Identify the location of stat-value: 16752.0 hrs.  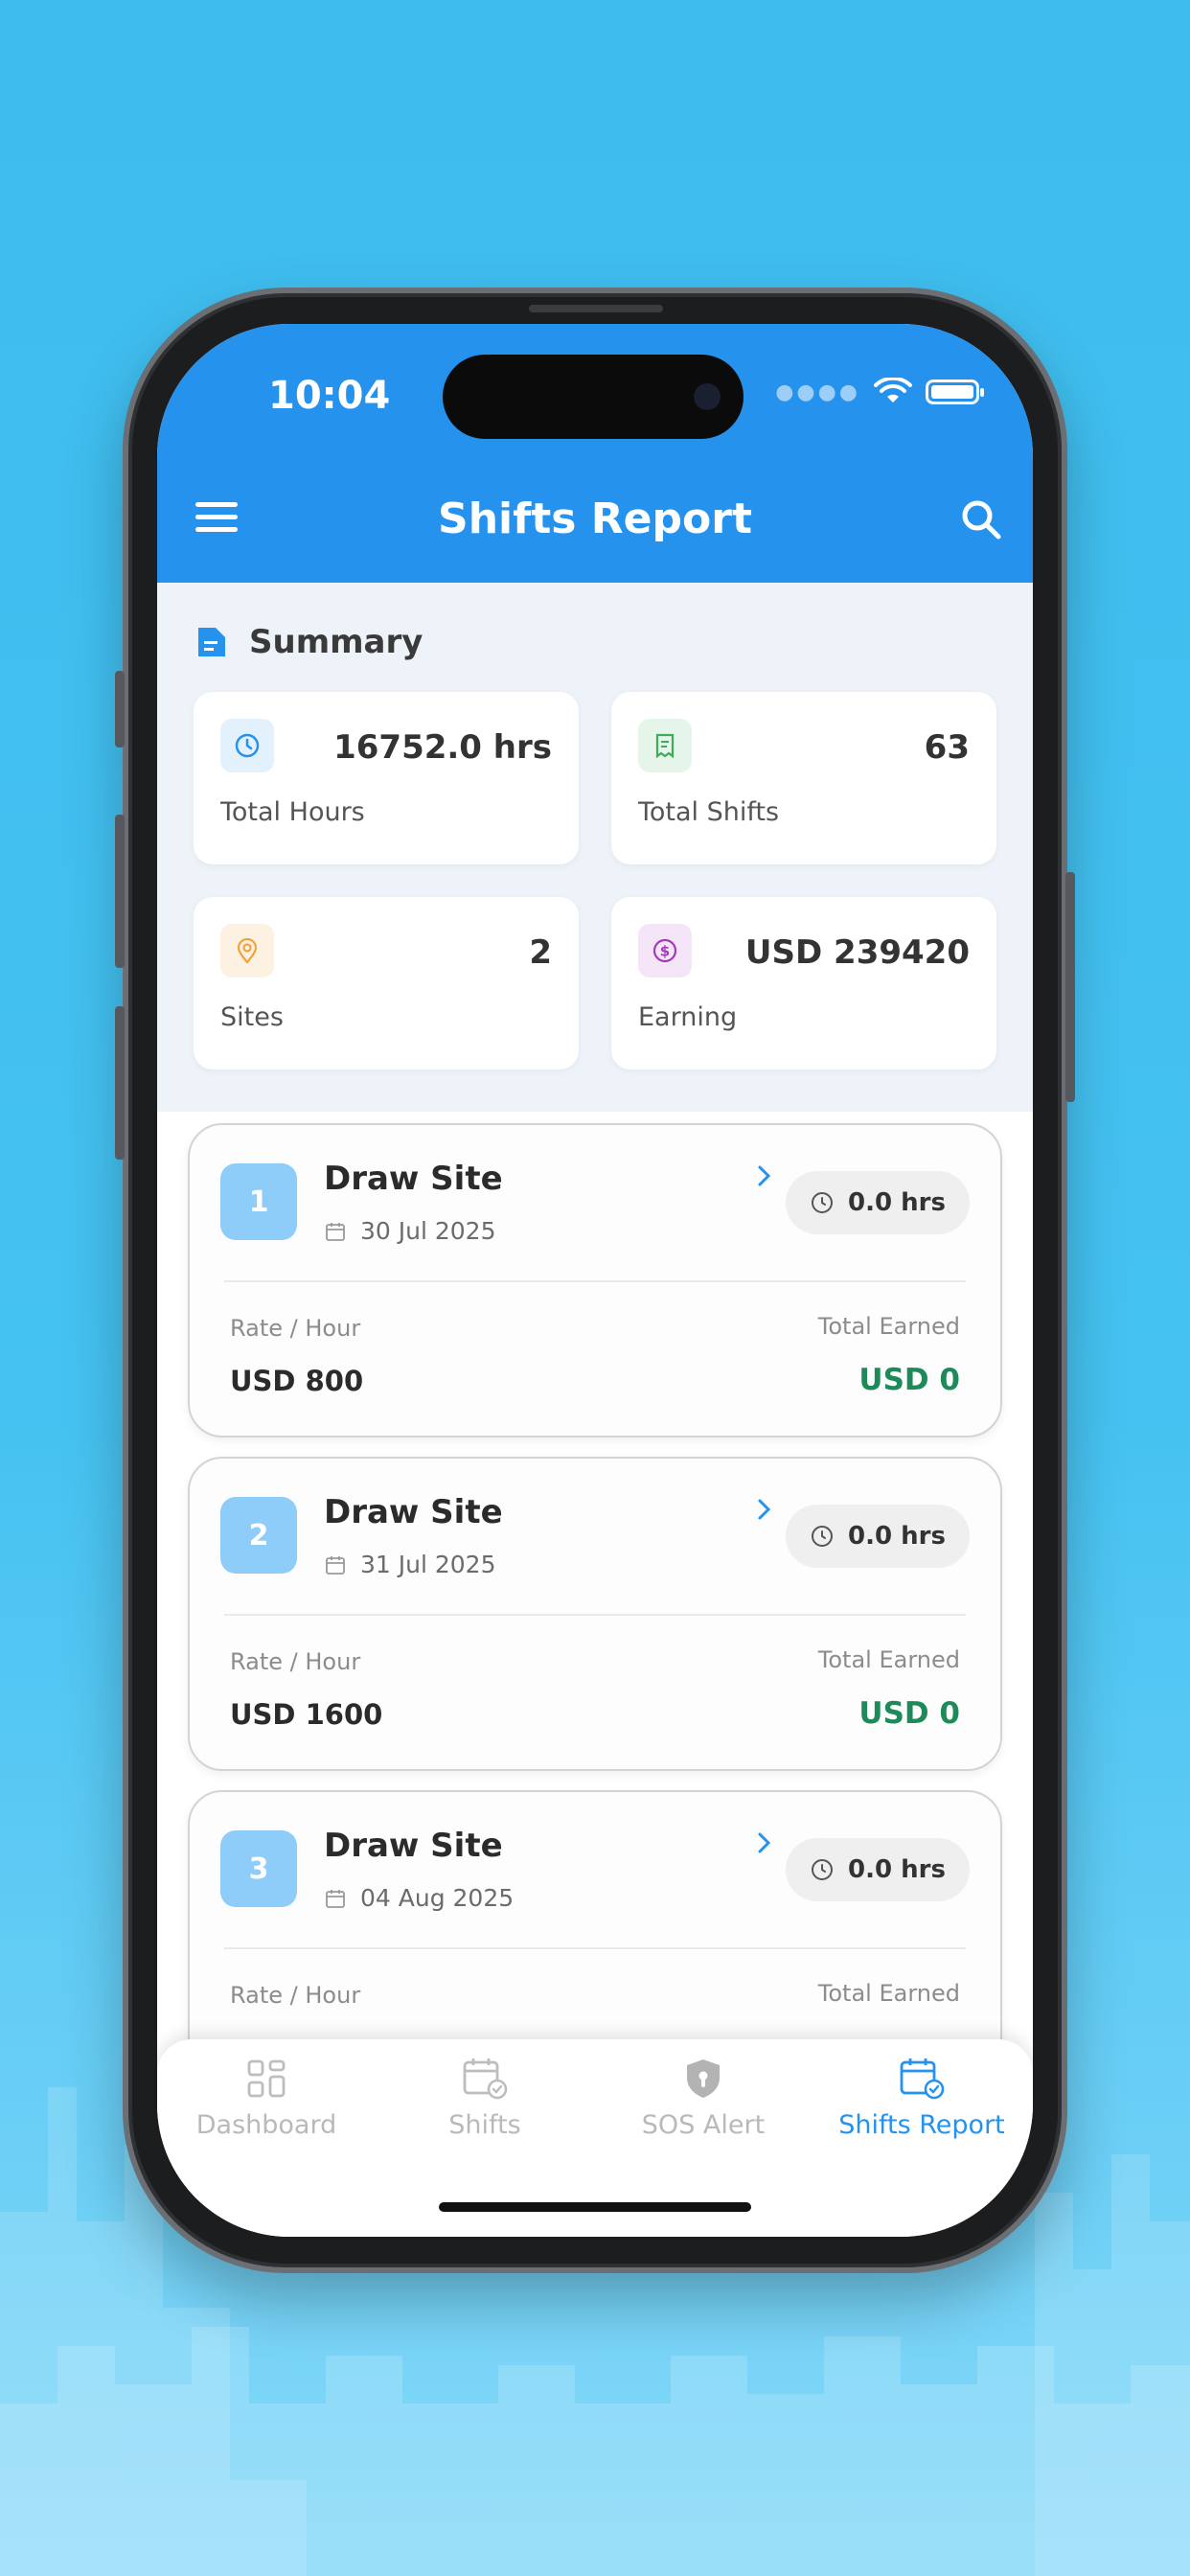
(443, 747).